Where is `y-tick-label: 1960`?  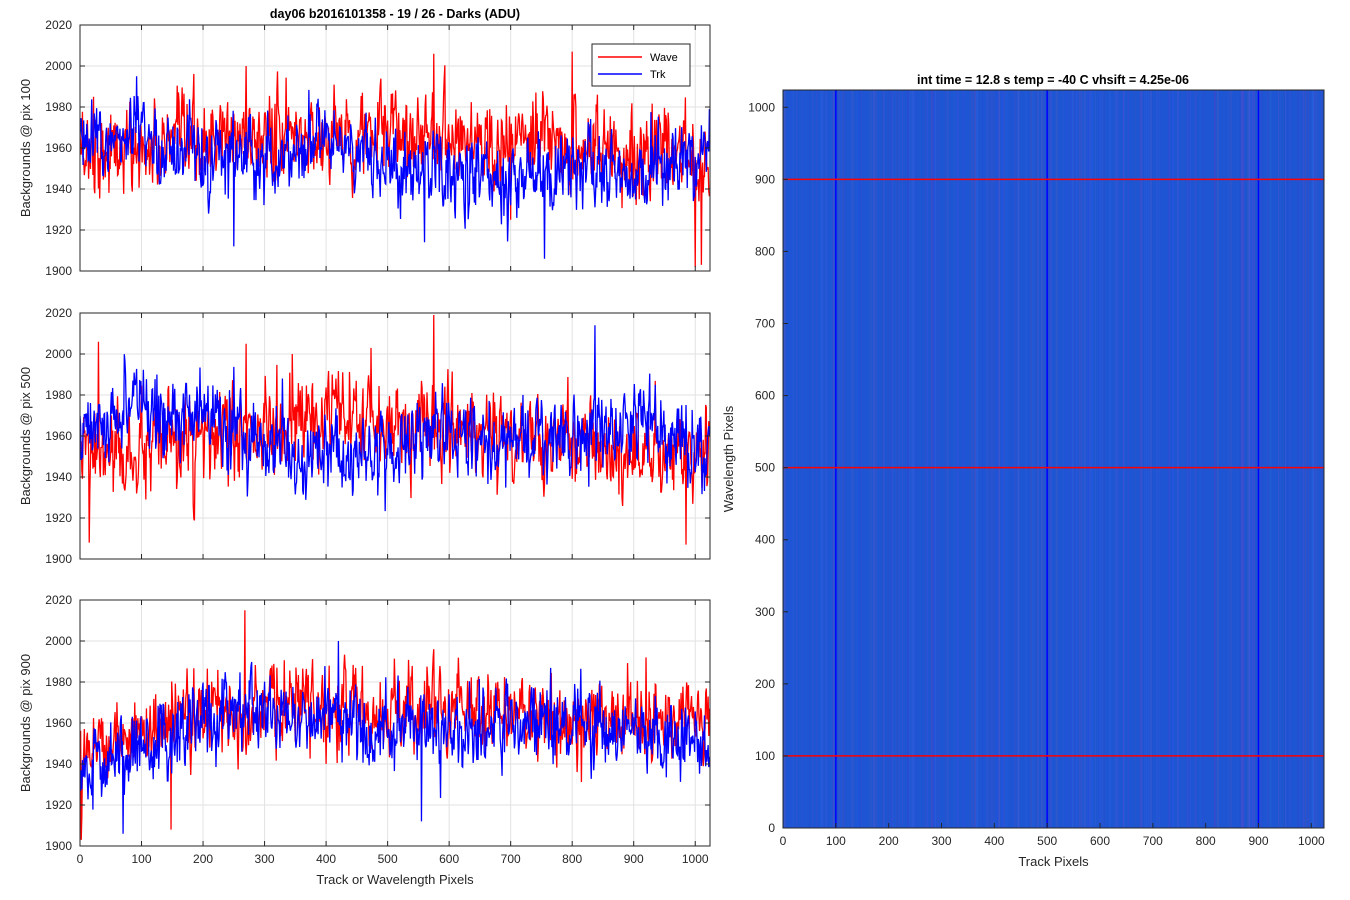 y-tick-label: 1960 is located at coordinates (58, 148).